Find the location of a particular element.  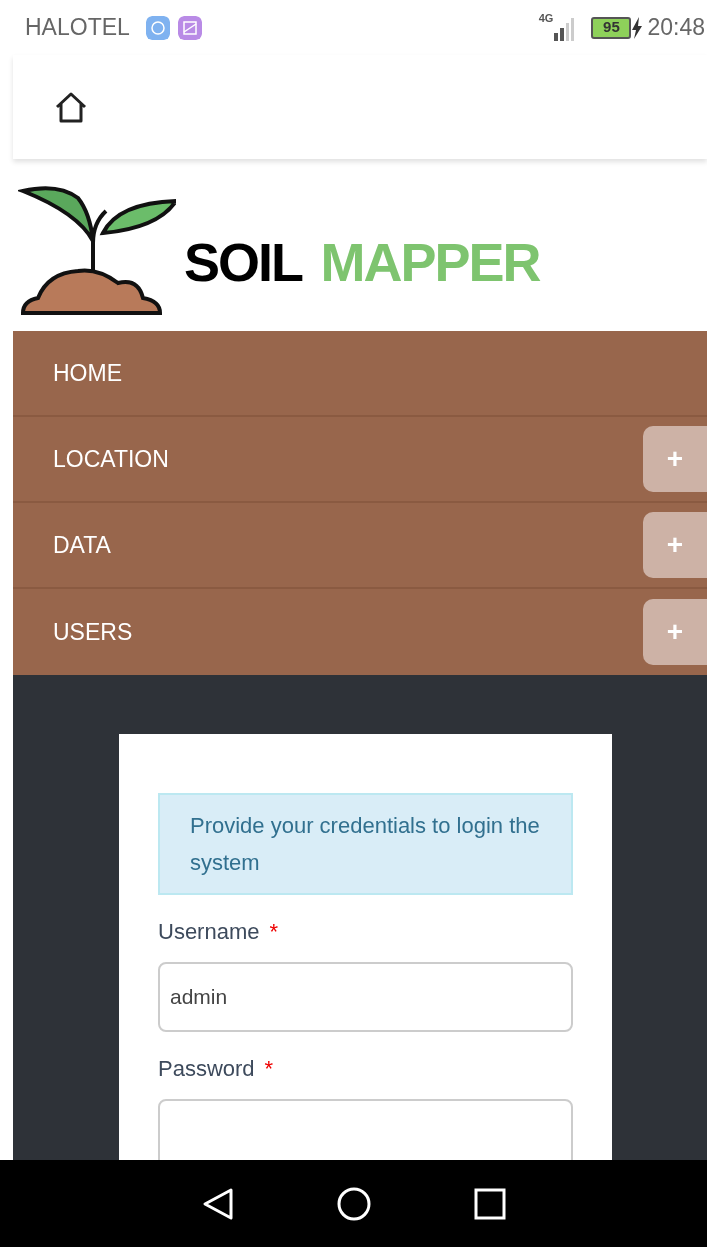

image-notification-icon is located at coordinates (189, 27).